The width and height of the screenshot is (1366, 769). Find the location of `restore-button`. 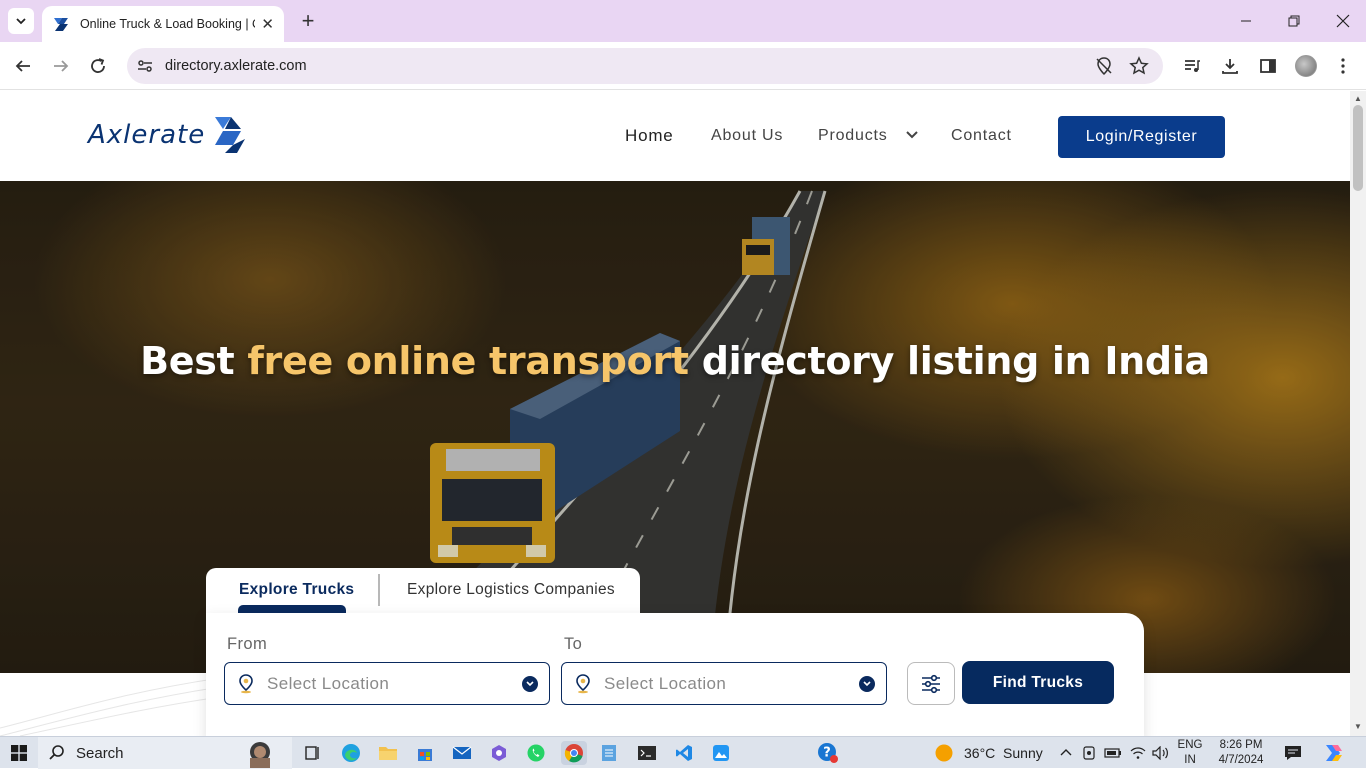

restore-button is located at coordinates (1294, 21).